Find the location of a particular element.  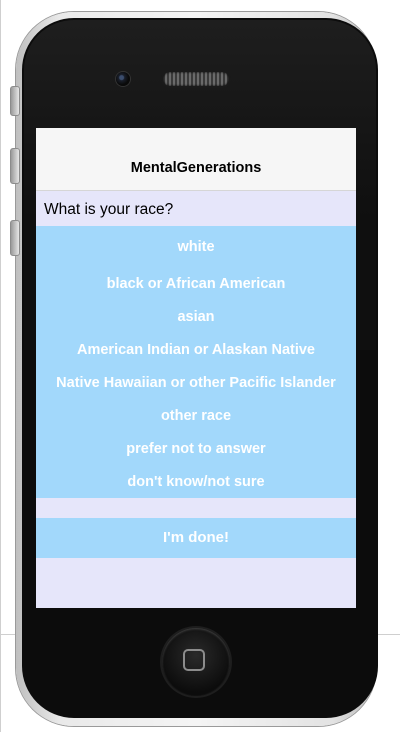

option-prefer-not-to-answer: prefer not to answer is located at coordinates (196, 449).